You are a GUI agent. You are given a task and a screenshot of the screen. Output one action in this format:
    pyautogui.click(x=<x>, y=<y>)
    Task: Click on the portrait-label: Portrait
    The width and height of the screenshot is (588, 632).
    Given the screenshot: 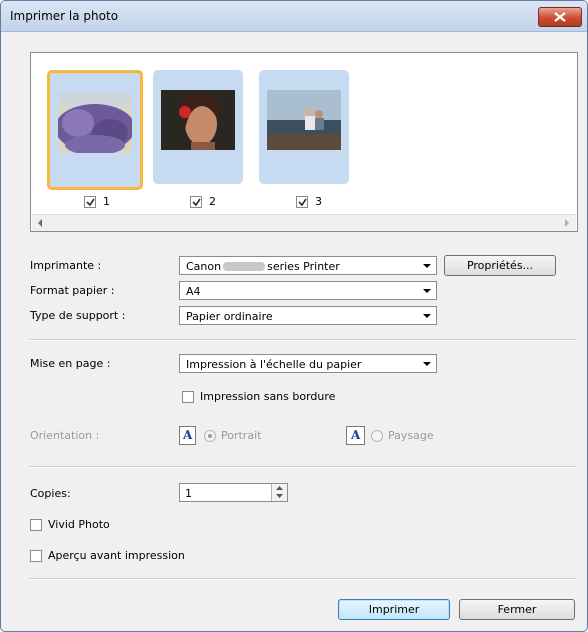 What is the action you would take?
    pyautogui.click(x=241, y=435)
    